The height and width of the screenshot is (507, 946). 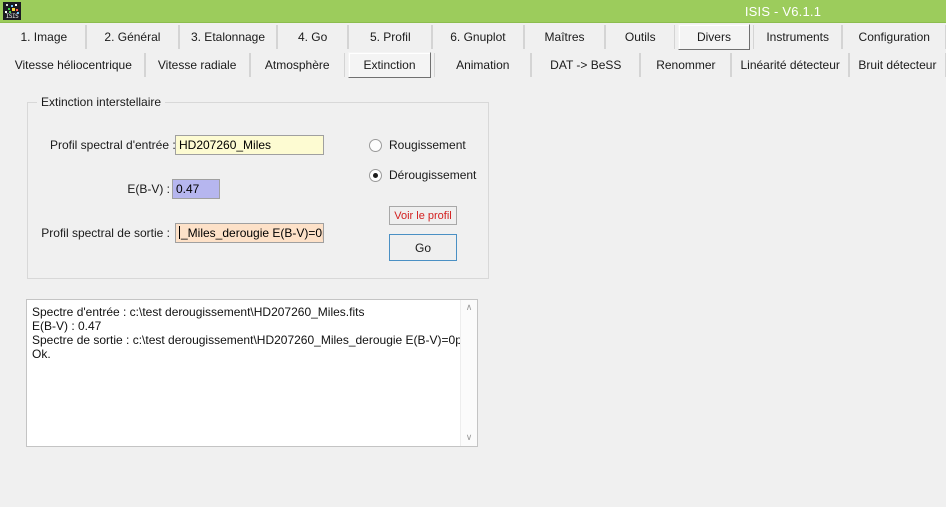 I want to click on tab-label: Outils, so click(x=640, y=37).